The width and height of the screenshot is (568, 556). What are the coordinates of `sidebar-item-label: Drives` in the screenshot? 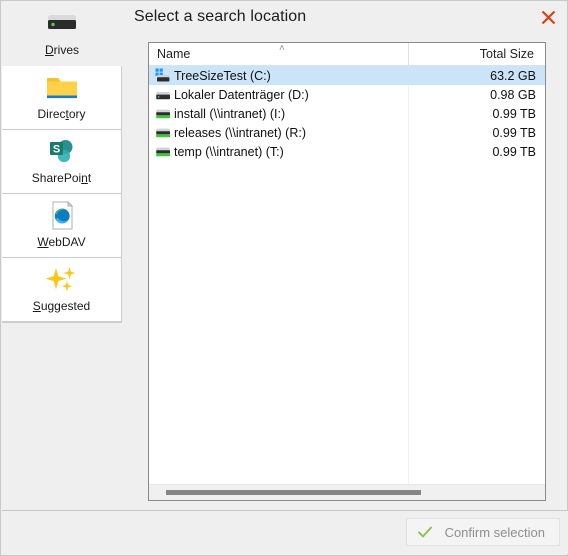 It's located at (61, 50).